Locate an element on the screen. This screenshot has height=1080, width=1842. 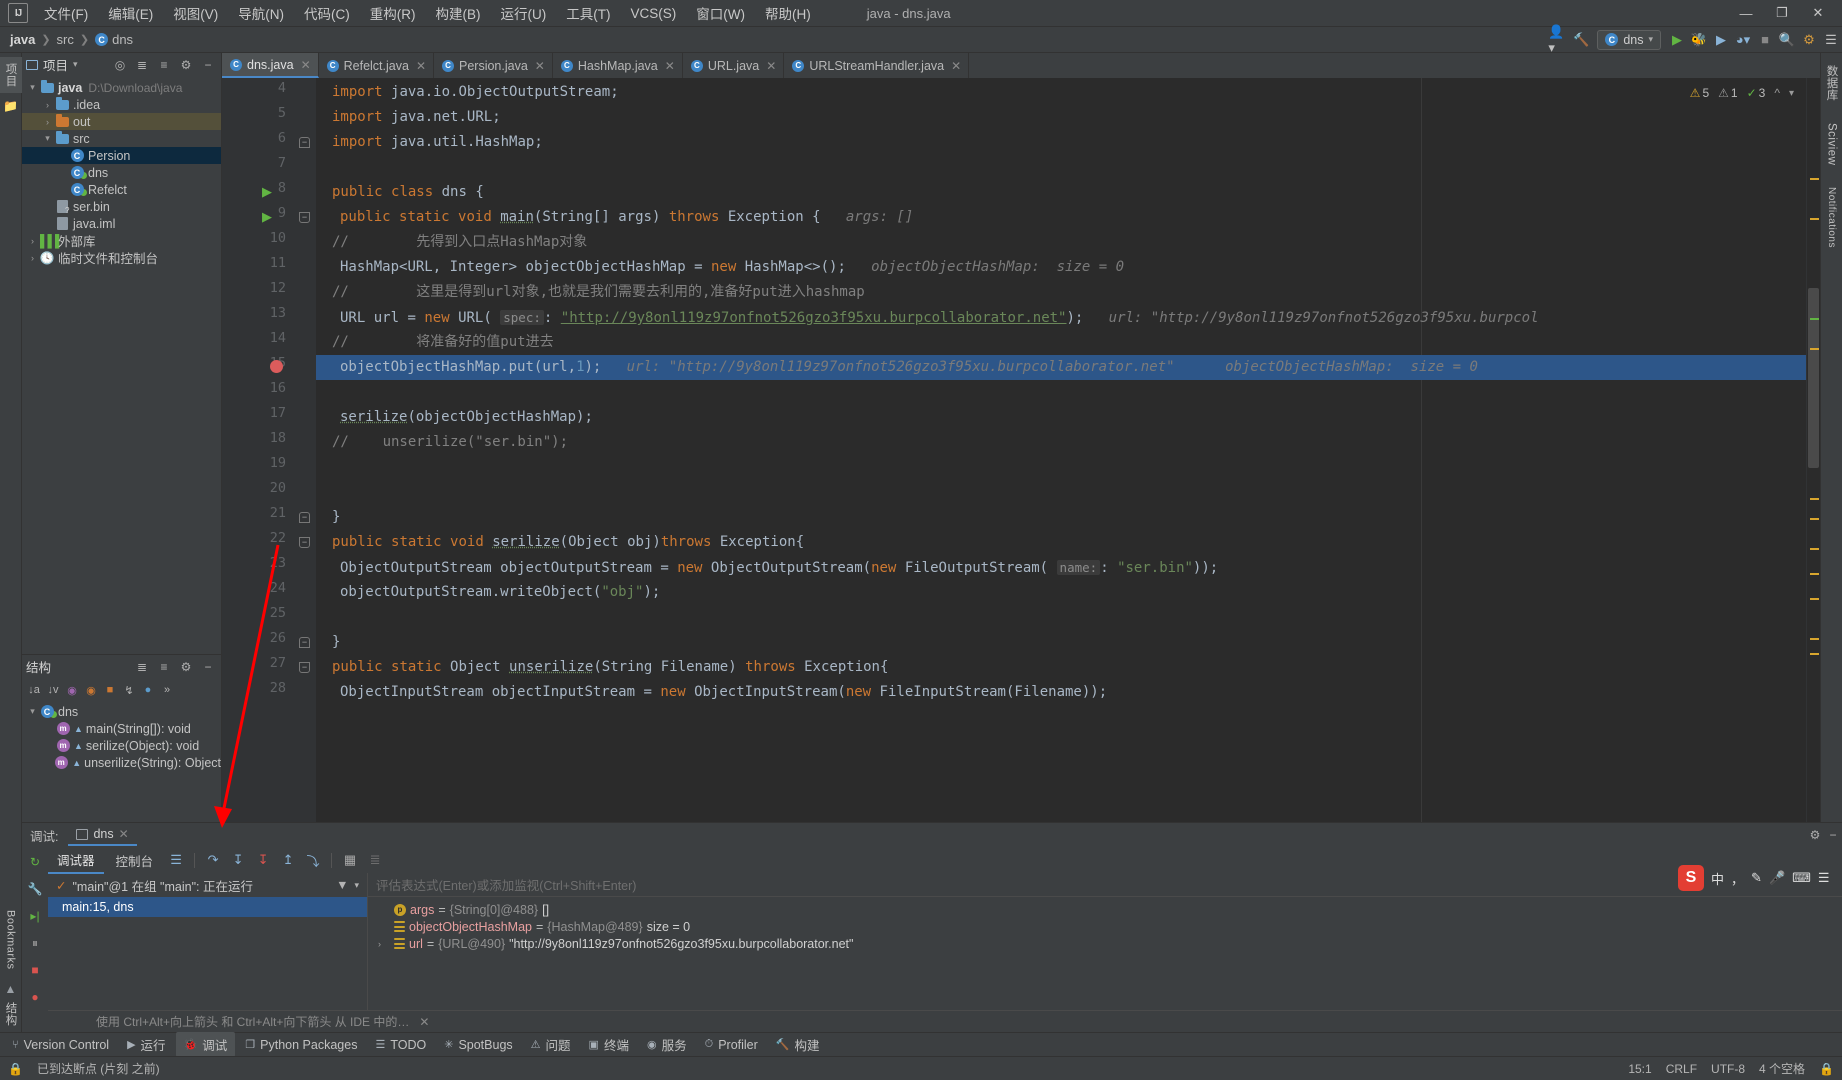
structure-tree-item: ▾ Cdns is located at coordinates (121, 711).